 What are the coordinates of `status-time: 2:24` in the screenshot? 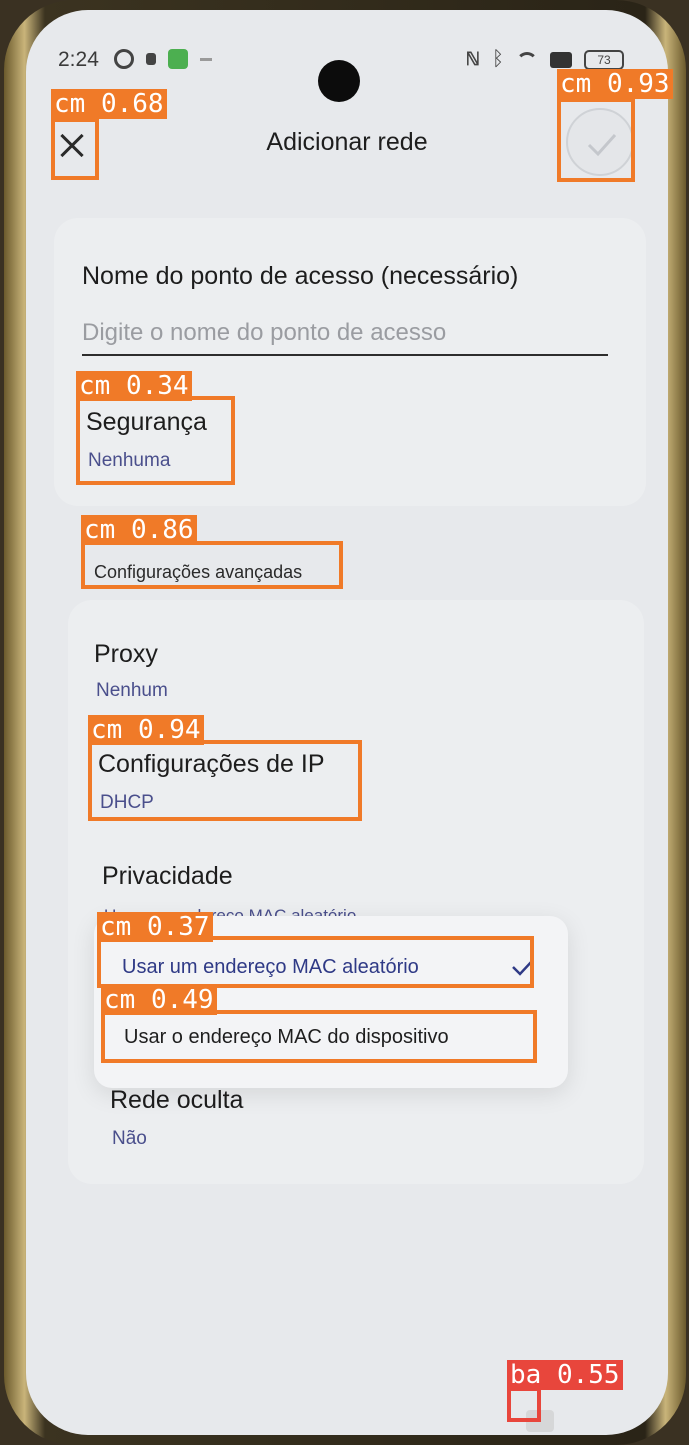 It's located at (78, 59).